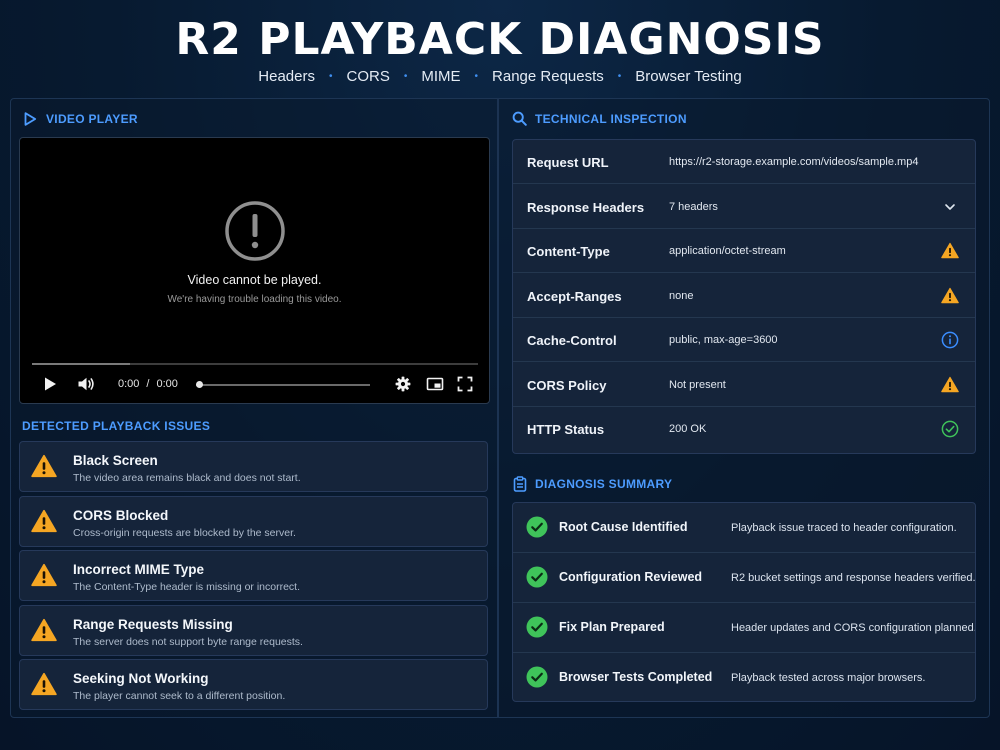 Image resolution: width=1000 pixels, height=750 pixels. What do you see at coordinates (255, 364) in the screenshot?
I see `progress-bar` at bounding box center [255, 364].